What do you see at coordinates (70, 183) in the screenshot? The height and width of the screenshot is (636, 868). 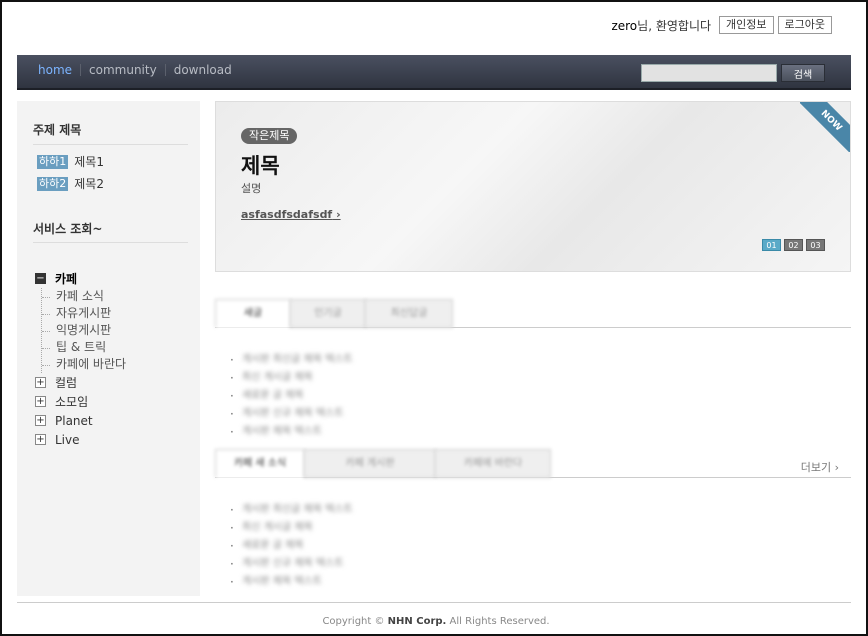 I see `topic-item-2: 하하2 제목2` at bounding box center [70, 183].